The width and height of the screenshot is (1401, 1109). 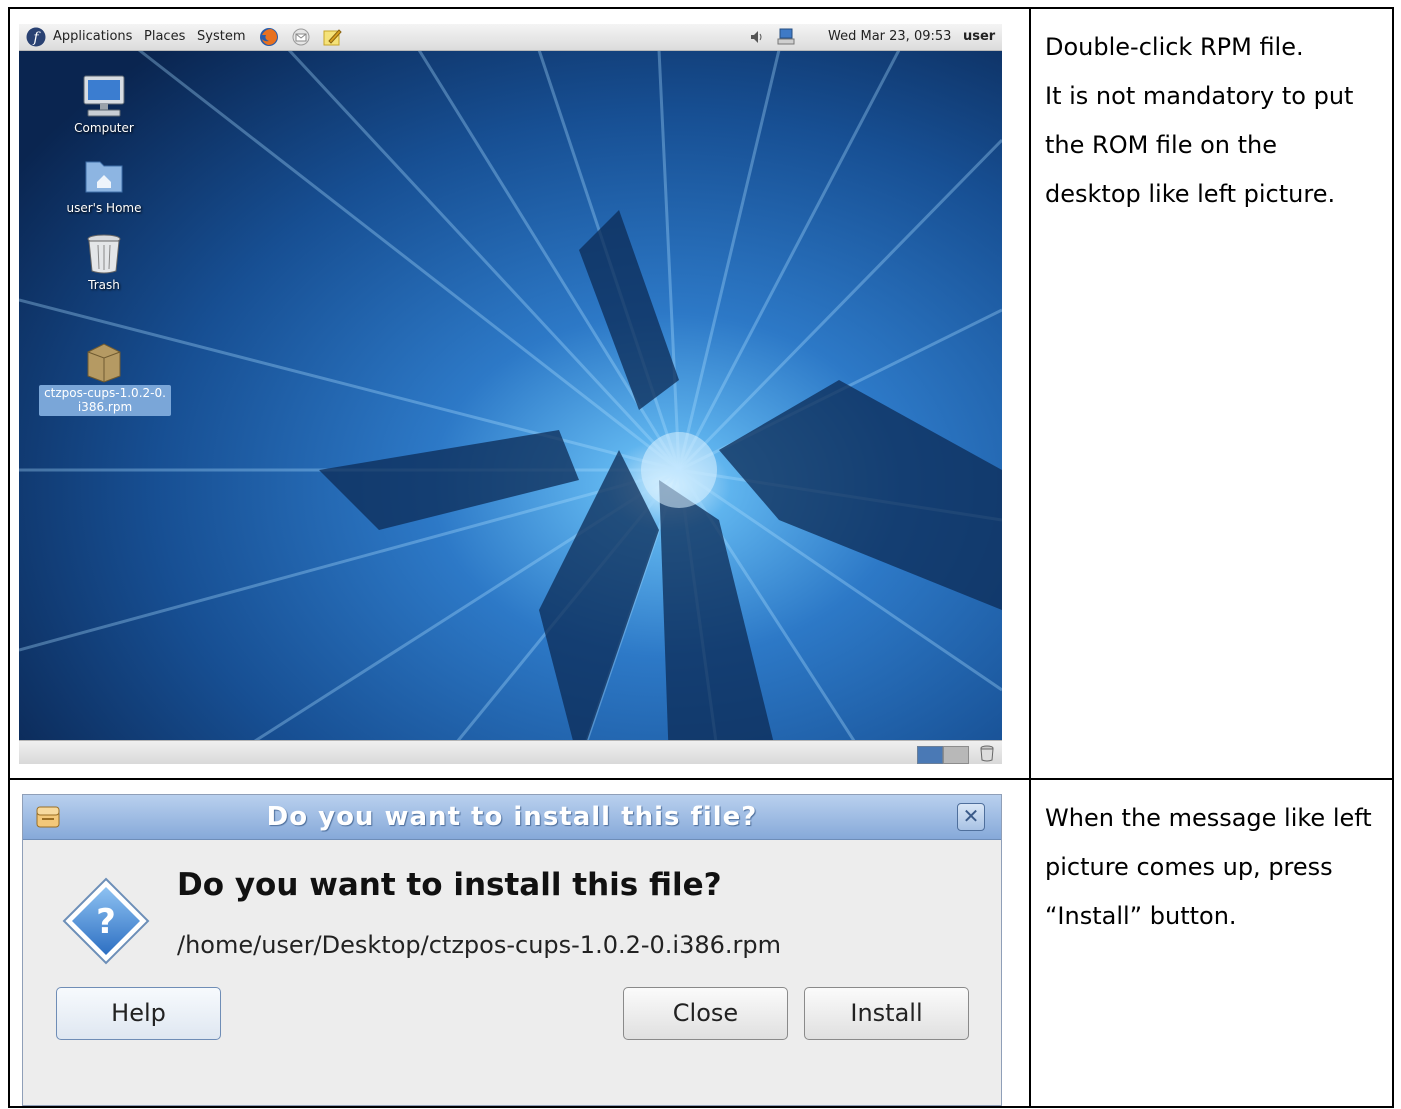 I want to click on dialog-titlebar: Do you want to install this file? ✕, so click(x=512, y=817).